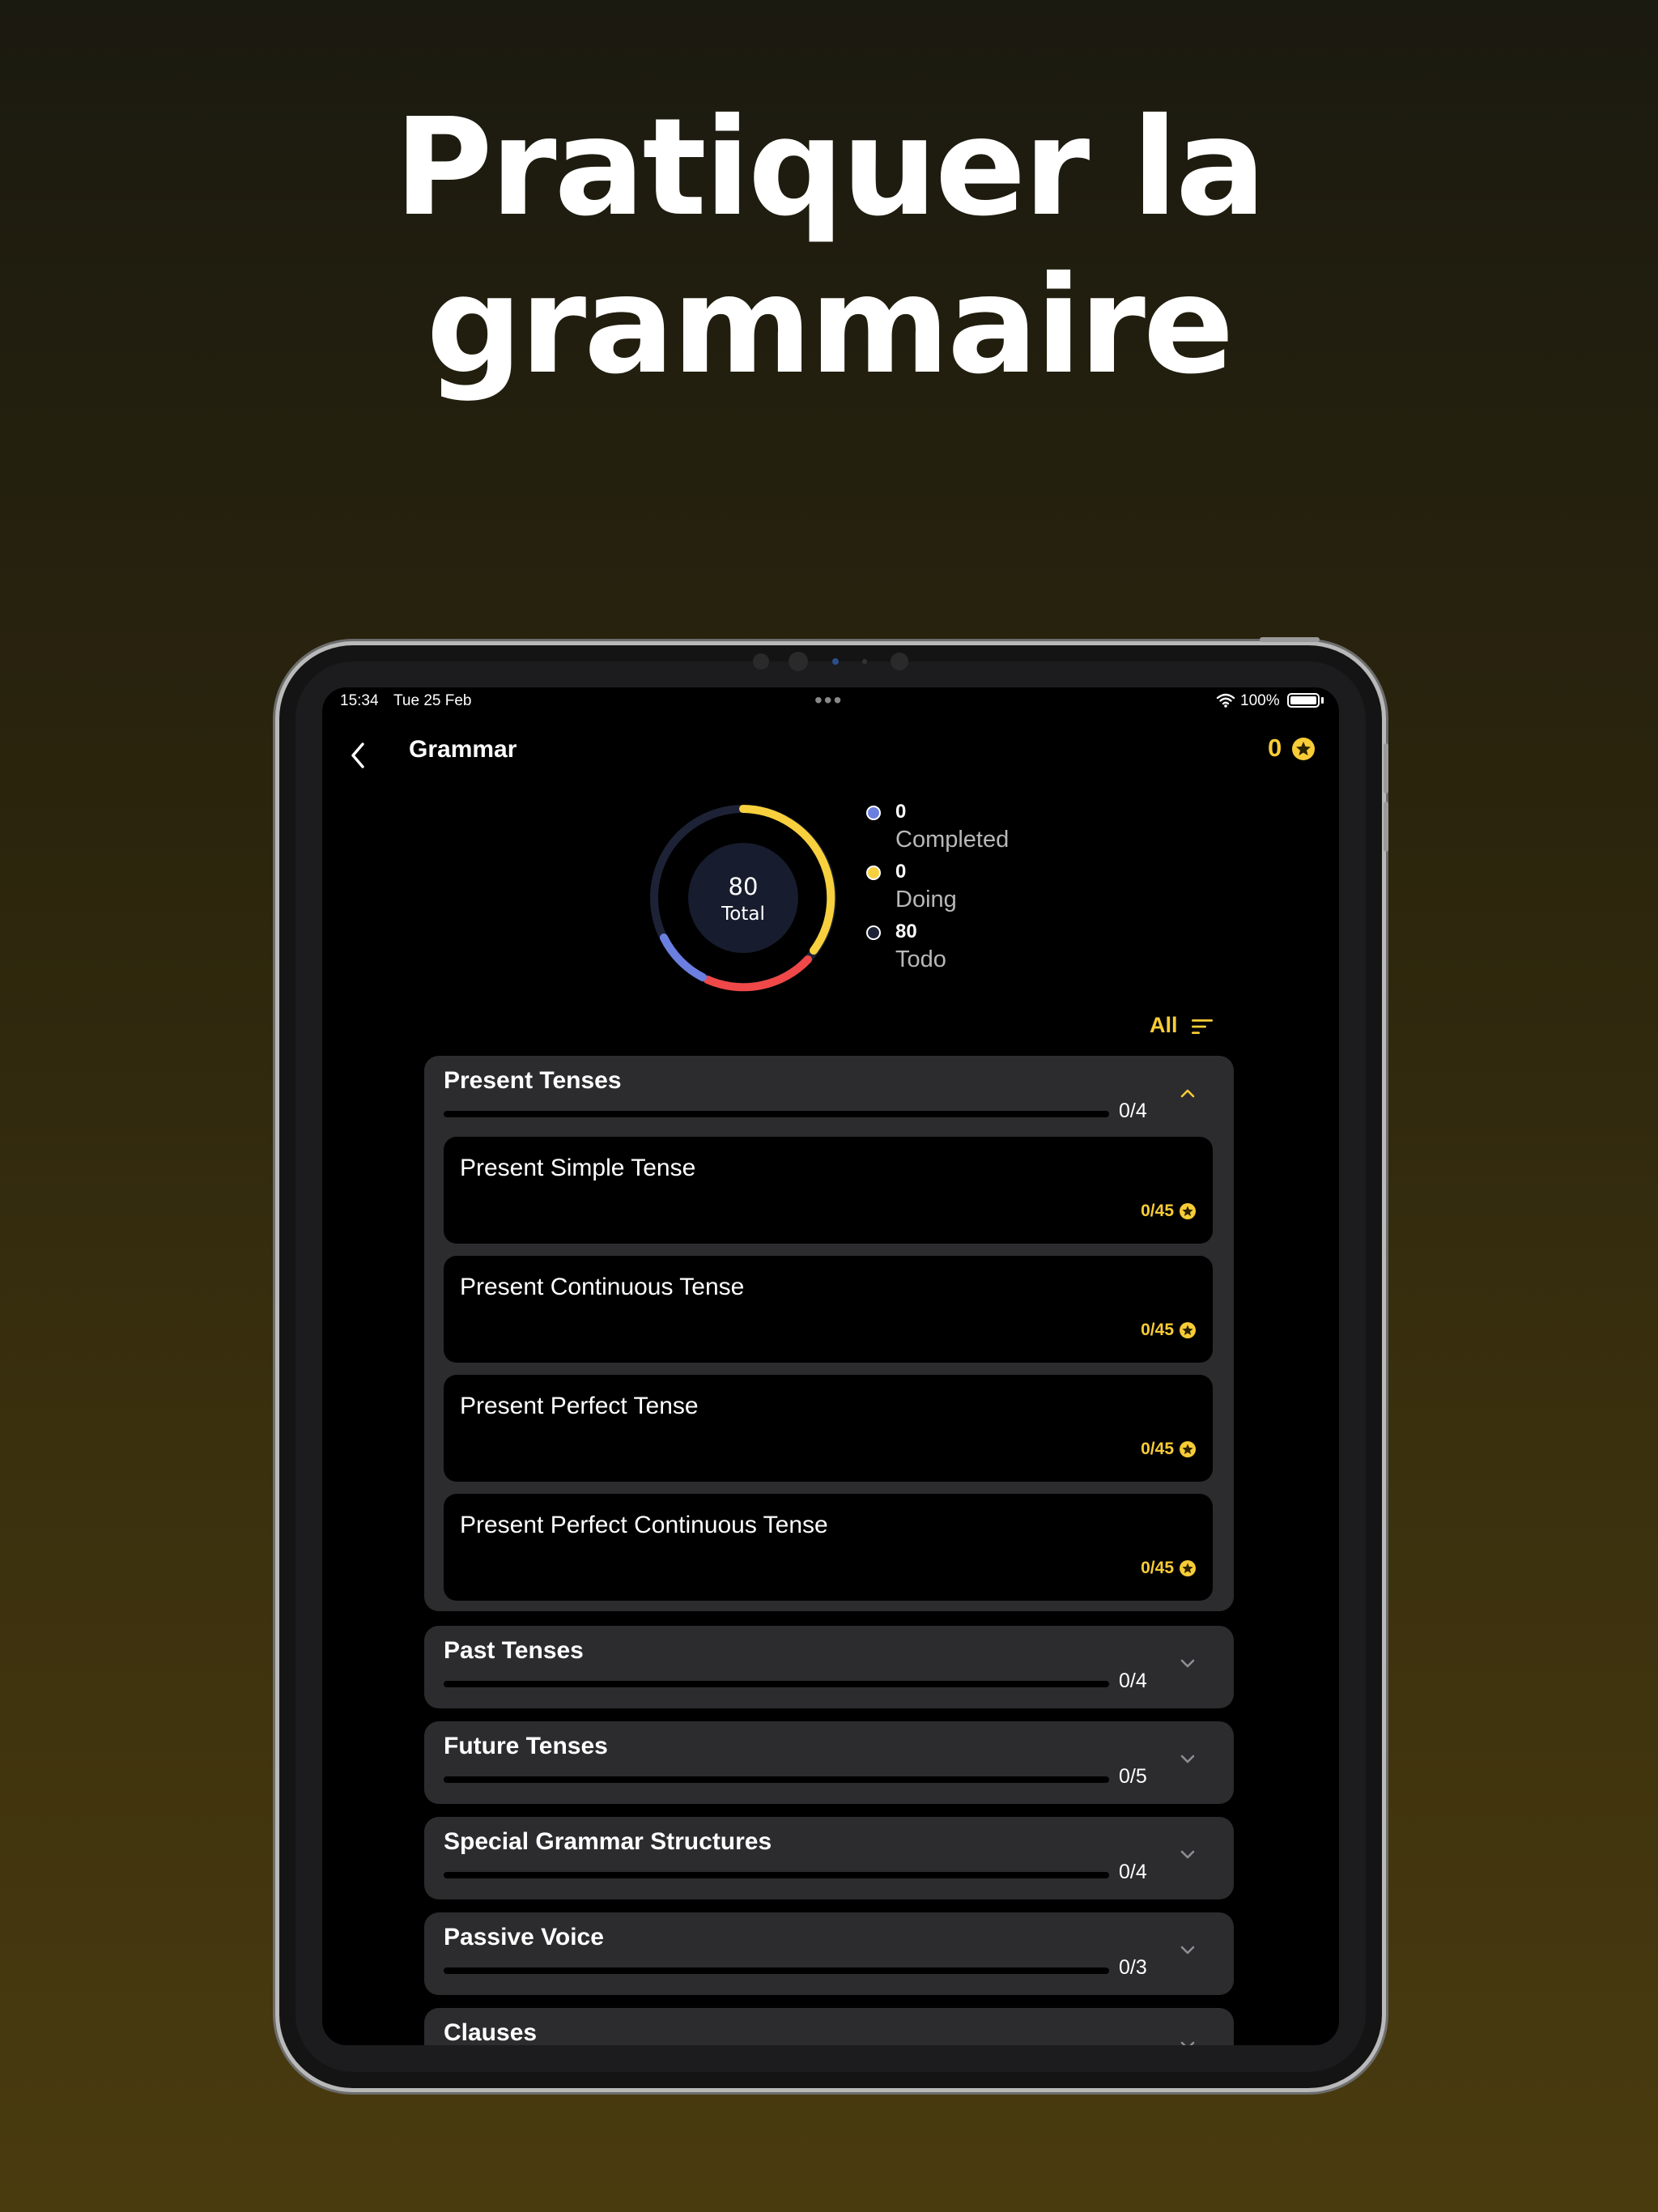 The width and height of the screenshot is (1658, 2212). What do you see at coordinates (358, 756) in the screenshot?
I see `back-button` at bounding box center [358, 756].